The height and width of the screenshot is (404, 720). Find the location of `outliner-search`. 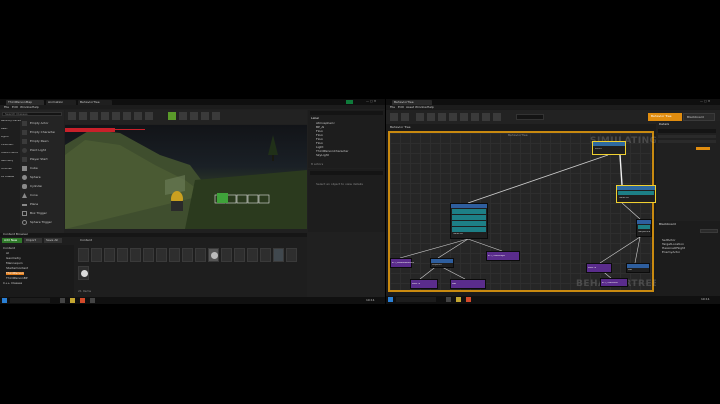

outliner-search is located at coordinates (346, 113).